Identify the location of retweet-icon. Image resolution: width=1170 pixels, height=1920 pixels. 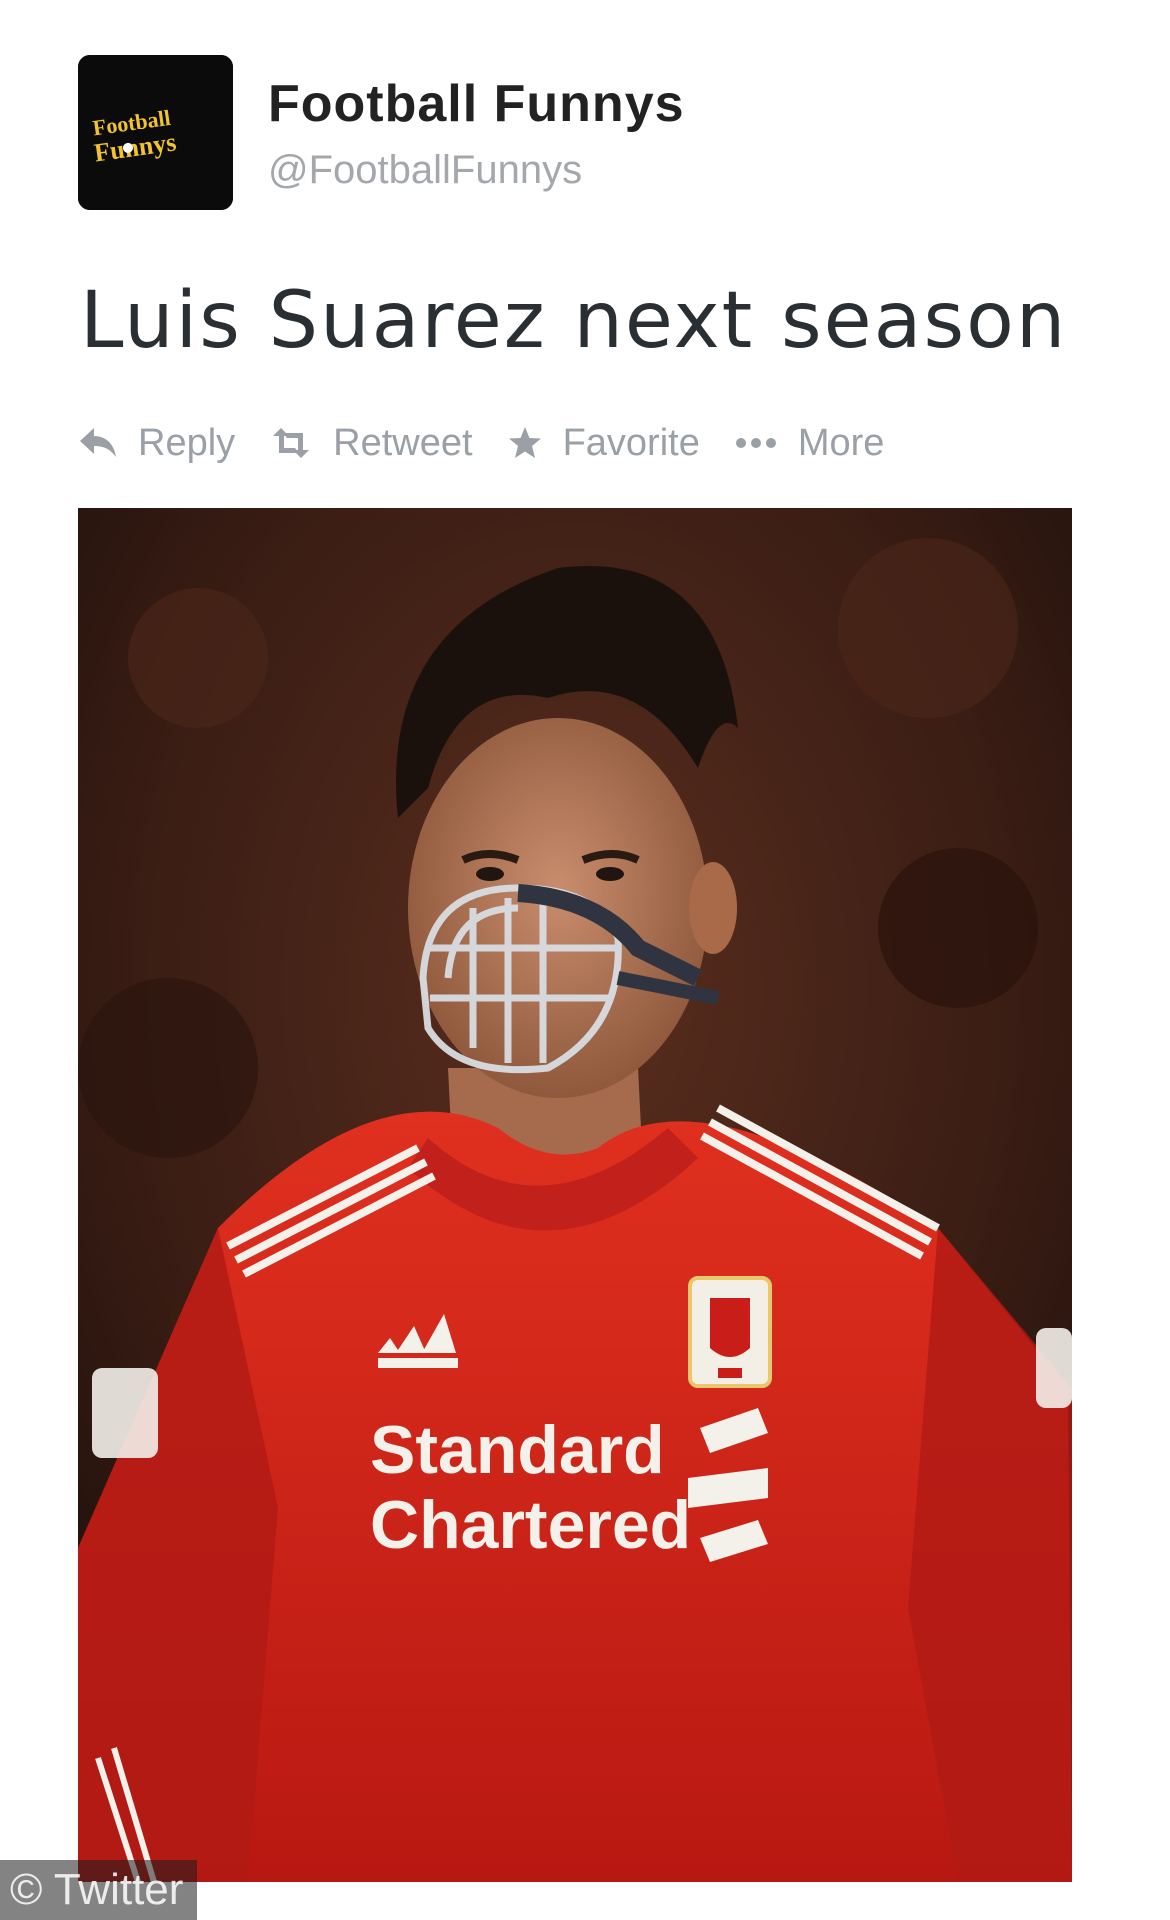
(291, 443).